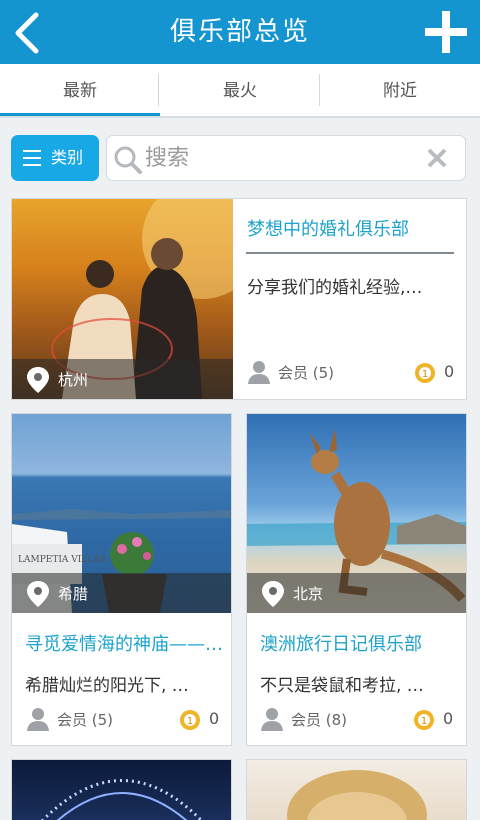 Image resolution: width=480 pixels, height=820 pixels. Describe the element at coordinates (437, 158) in the screenshot. I see `clear-icon` at that location.